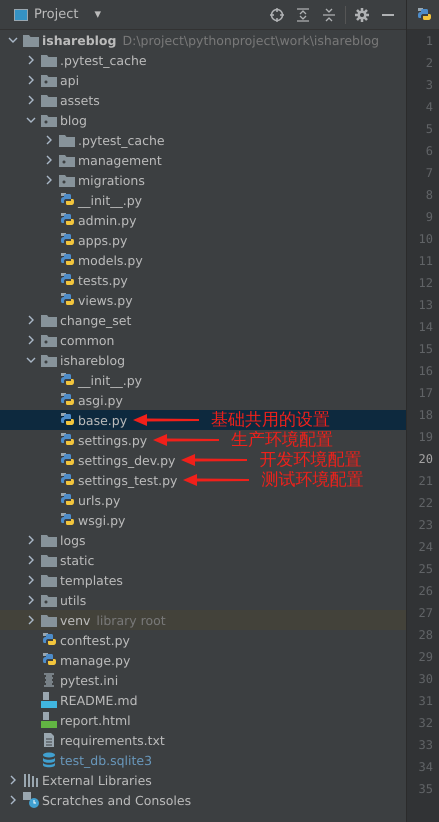 The width and height of the screenshot is (439, 822). I want to click on tree-row: settings.py 生产环境配置, so click(203, 440).